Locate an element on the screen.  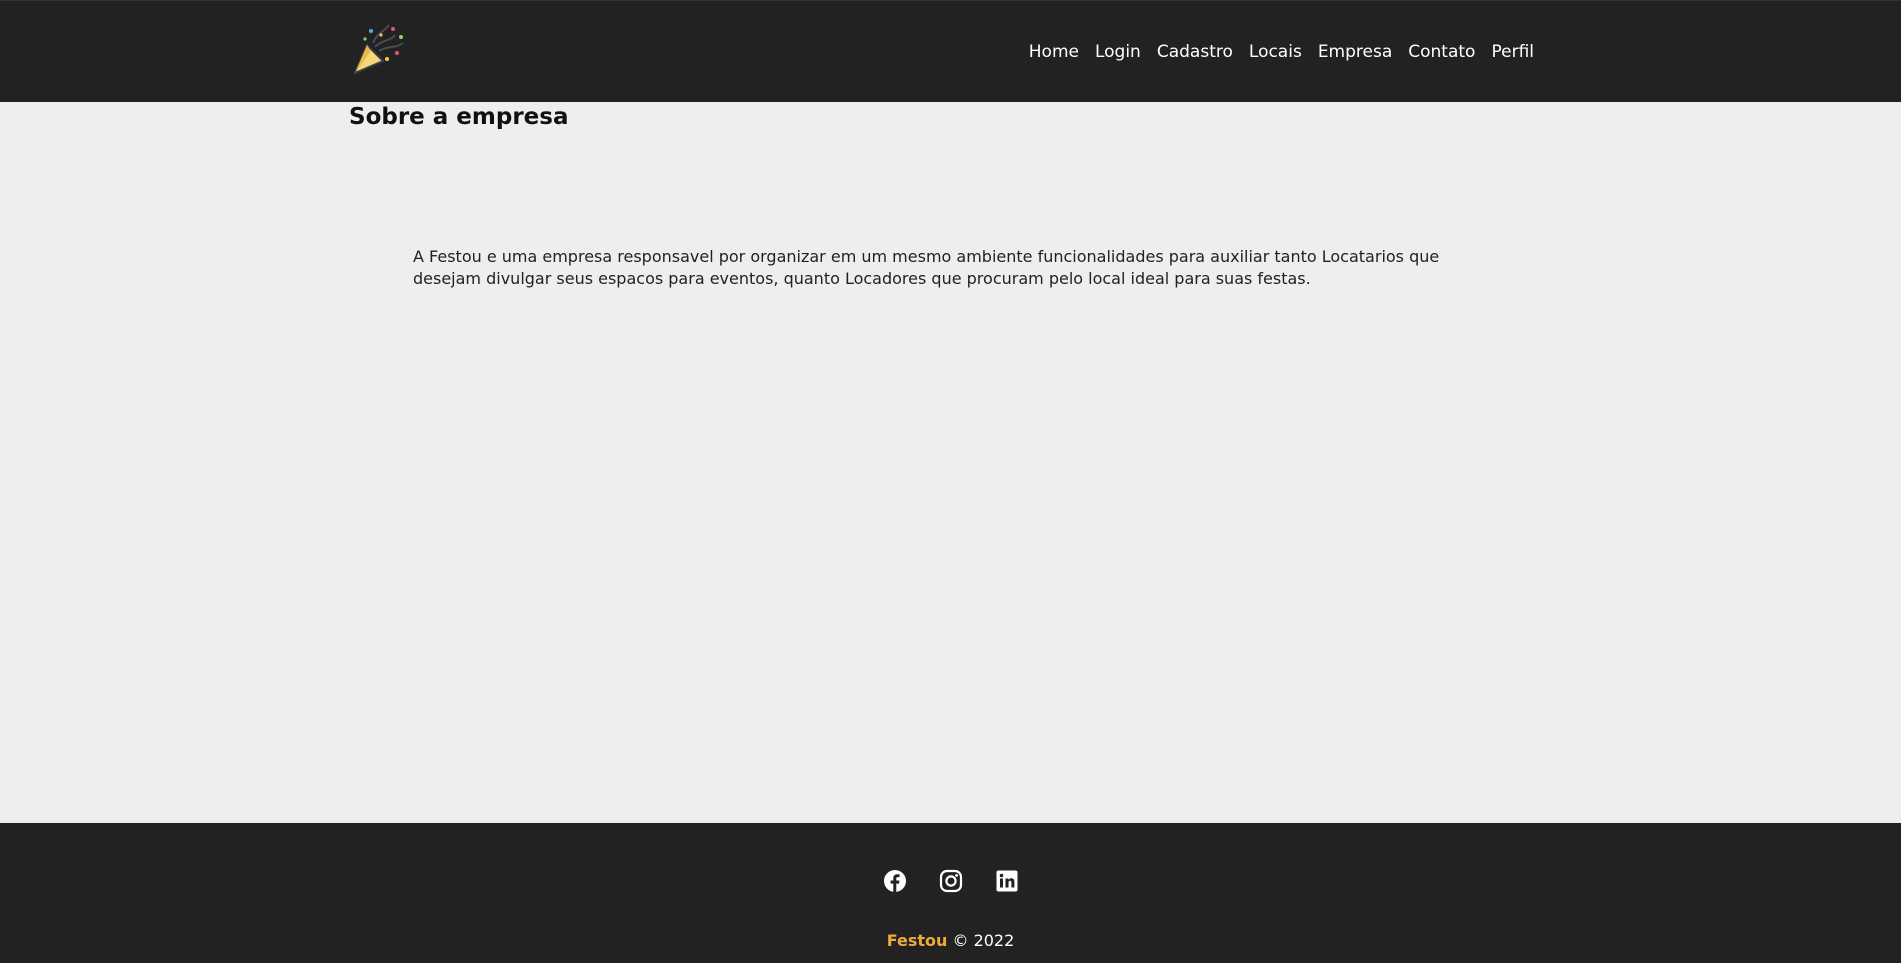
instagram-icon is located at coordinates (950, 881).